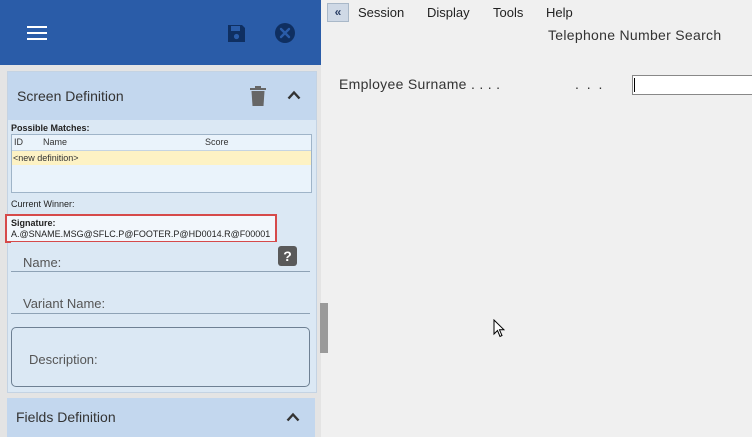  Describe the element at coordinates (499, 328) in the screenshot. I see `mouse-pointer-icon` at that location.